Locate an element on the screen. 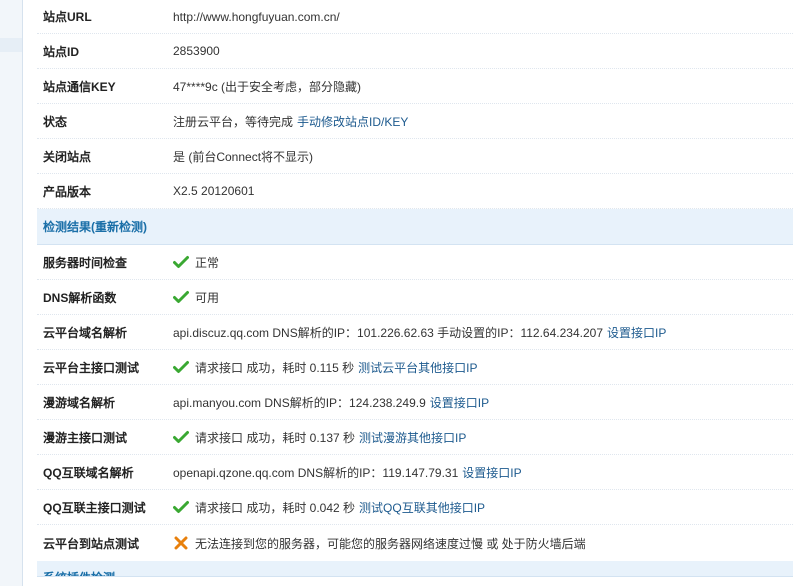 The height and width of the screenshot is (586, 793). section-plugin-check: 系统插件检测 is located at coordinates (415, 569).